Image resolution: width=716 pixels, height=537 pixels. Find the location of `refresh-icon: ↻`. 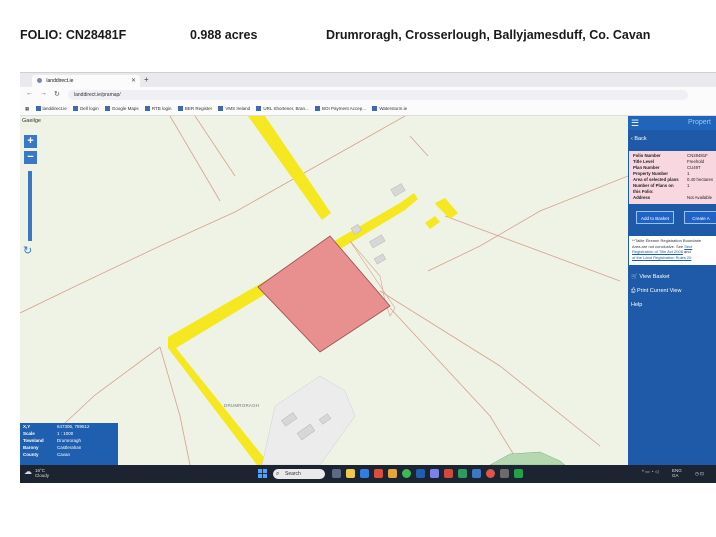

refresh-icon: ↻ is located at coordinates (27, 250).